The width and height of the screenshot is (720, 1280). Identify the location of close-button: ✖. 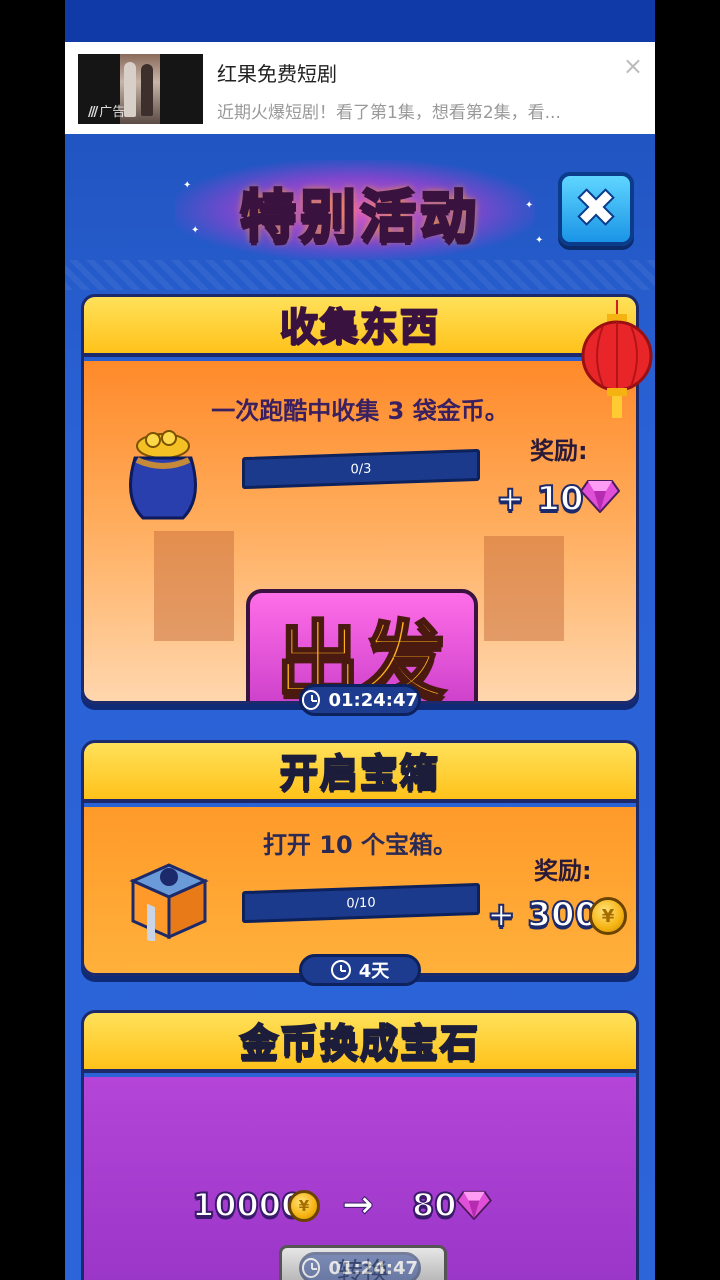
(596, 209).